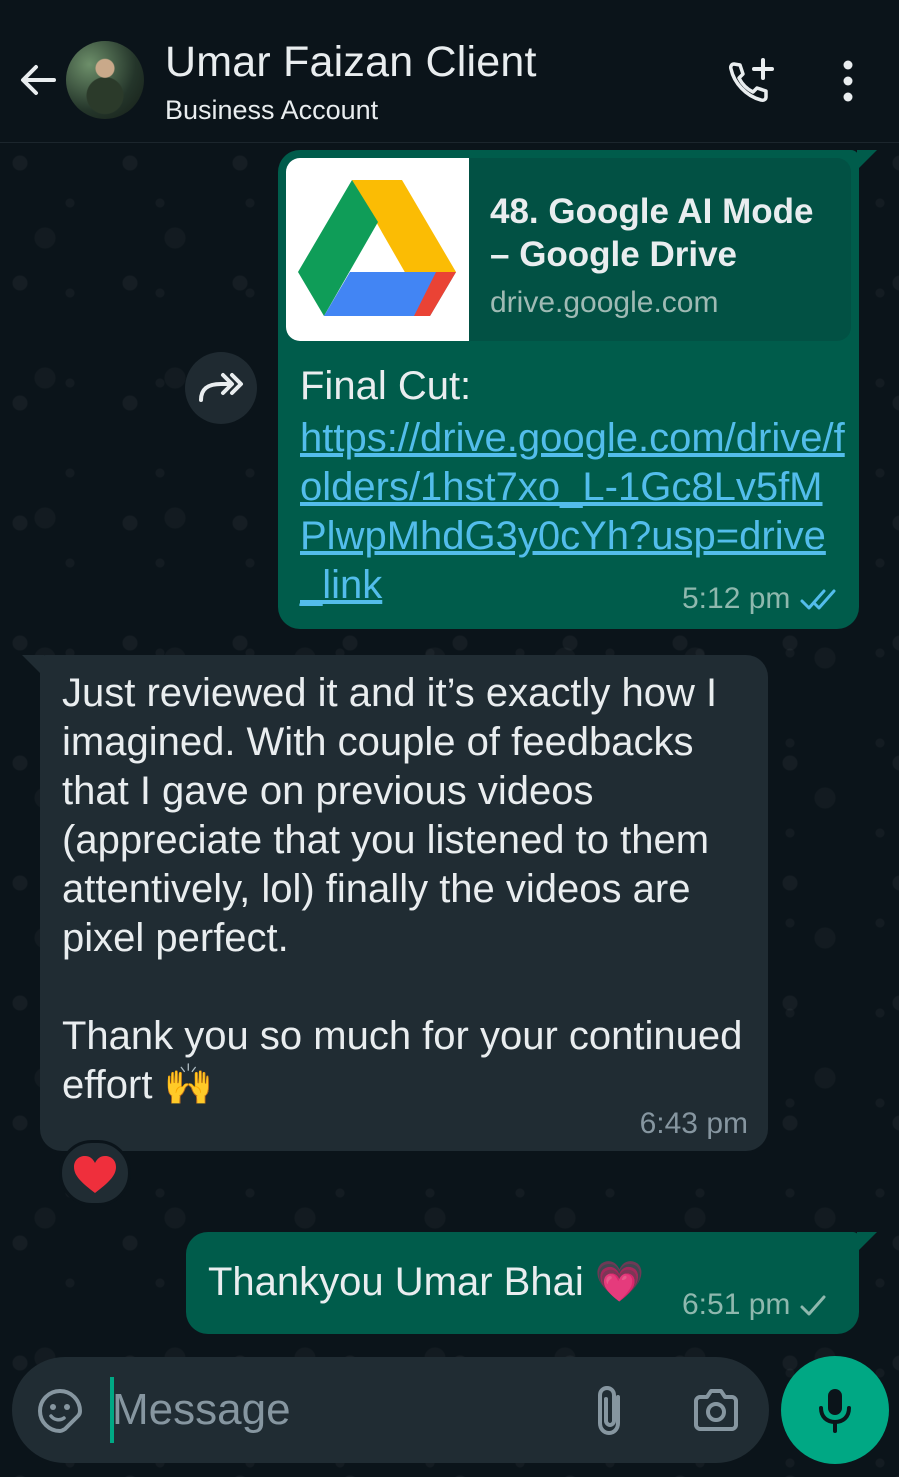 The image size is (899, 1477). What do you see at coordinates (386, 386) in the screenshot?
I see `message-caption: Final Cut:` at bounding box center [386, 386].